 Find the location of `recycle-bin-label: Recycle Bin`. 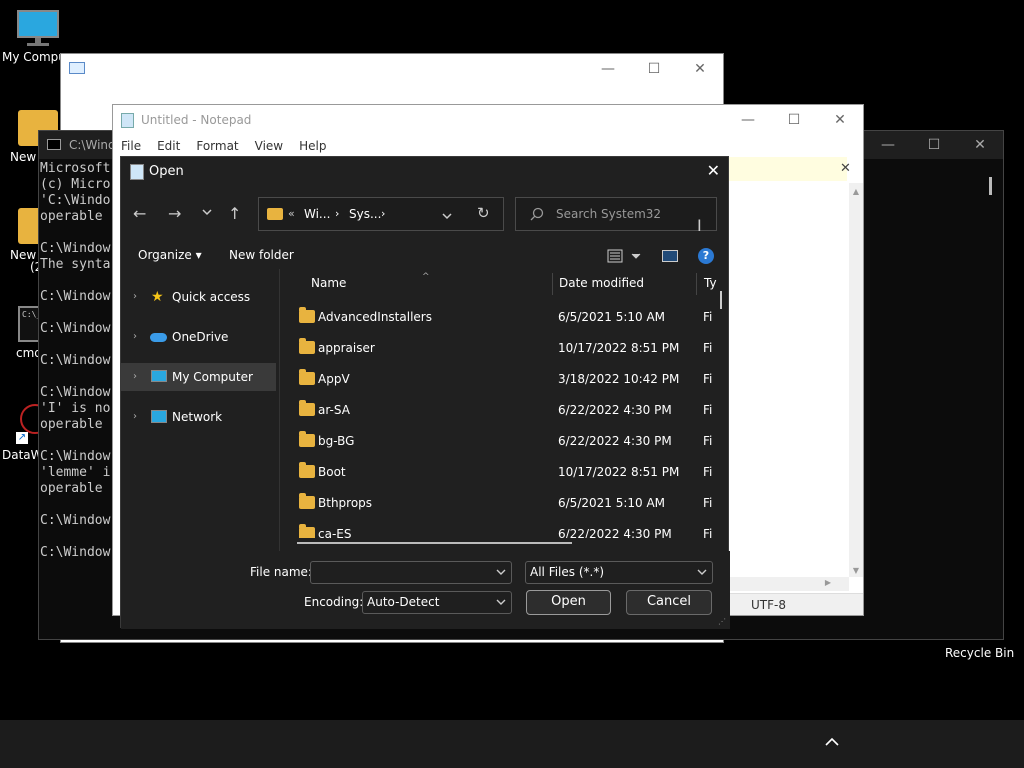

recycle-bin-label: Recycle Bin is located at coordinates (979, 653).